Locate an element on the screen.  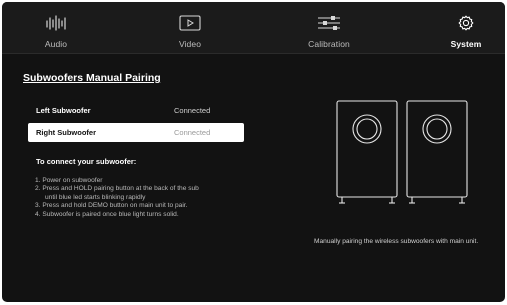
equalizer-icon is located at coordinates (56, 23).